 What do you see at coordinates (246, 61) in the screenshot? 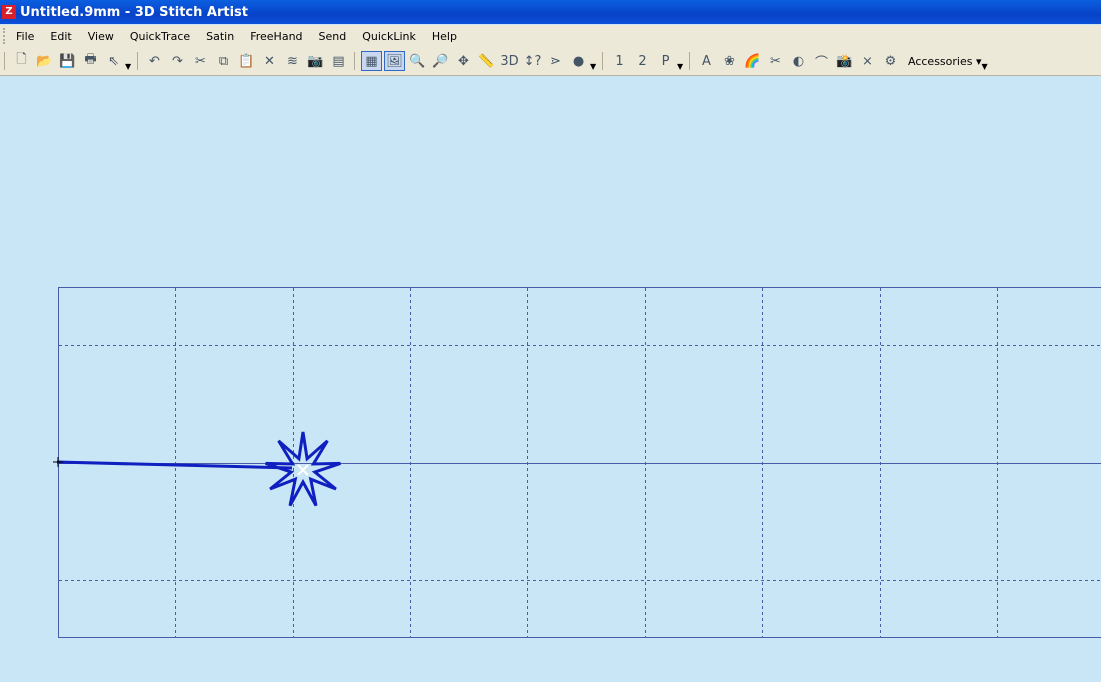
I see `paste-icon: 📋` at bounding box center [246, 61].